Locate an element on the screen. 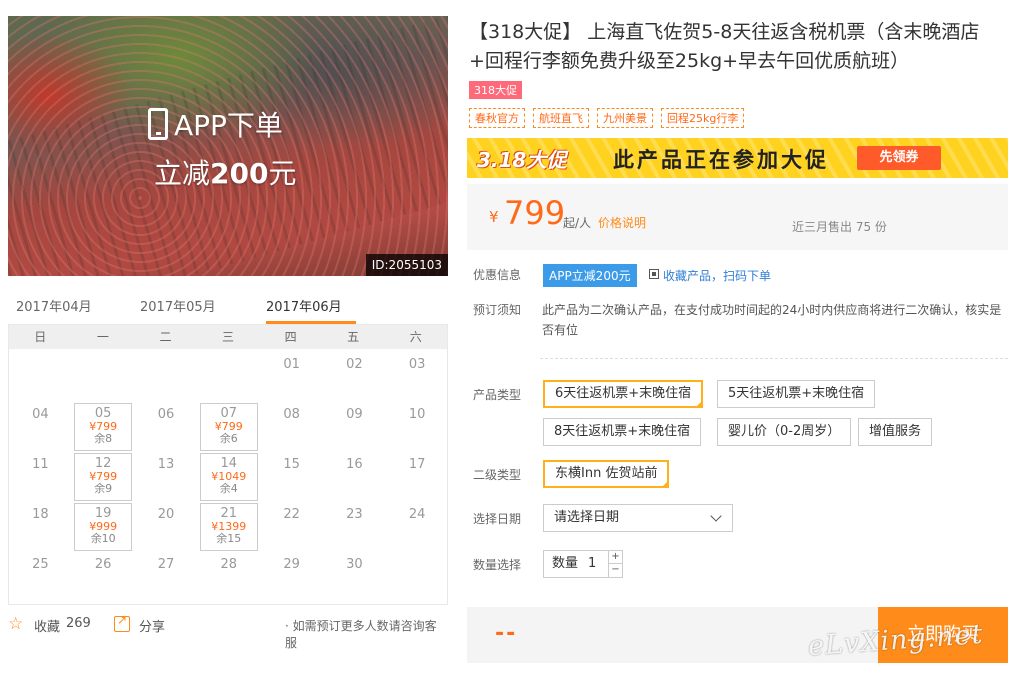 The image size is (1014, 679). day-number: 16 is located at coordinates (354, 464).